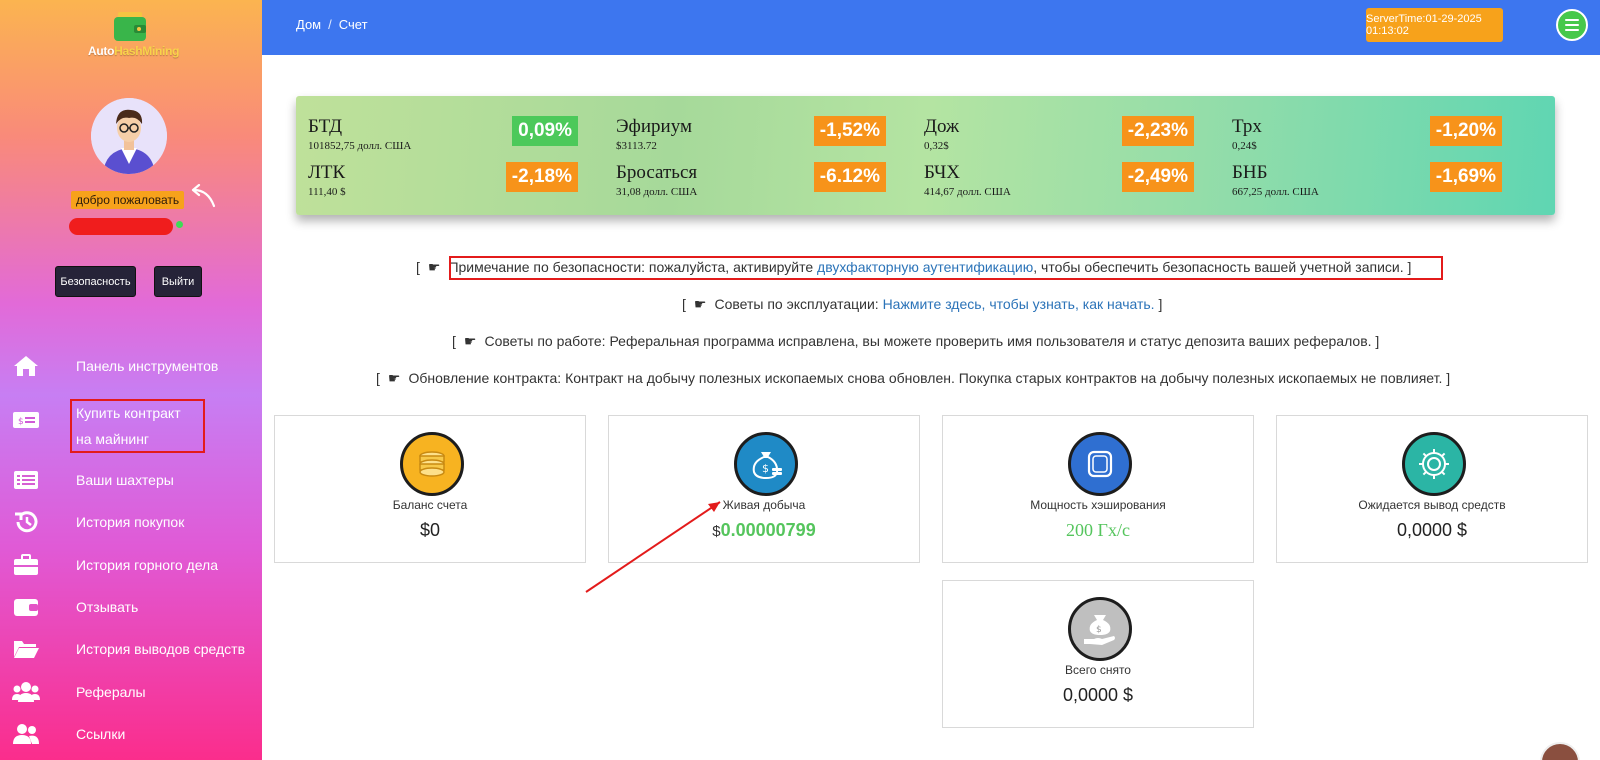 This screenshot has height=760, width=1600. I want to click on balance-card: Баланс счета $0, so click(430, 489).